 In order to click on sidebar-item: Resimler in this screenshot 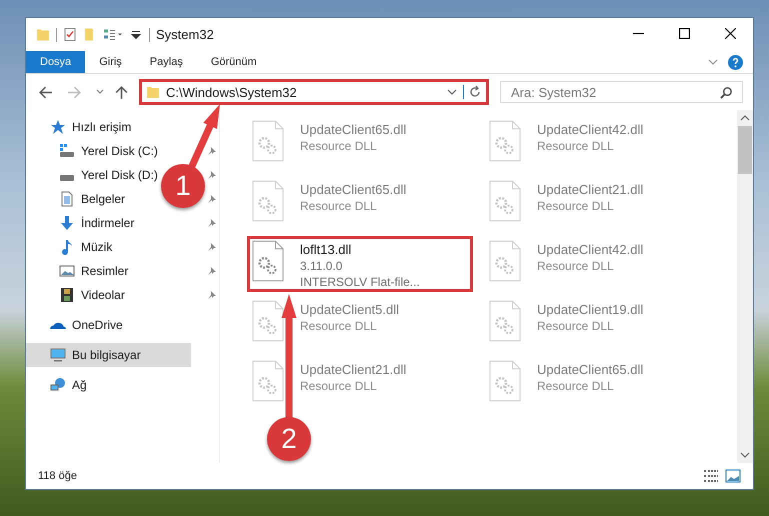, I will do `click(93, 271)`.